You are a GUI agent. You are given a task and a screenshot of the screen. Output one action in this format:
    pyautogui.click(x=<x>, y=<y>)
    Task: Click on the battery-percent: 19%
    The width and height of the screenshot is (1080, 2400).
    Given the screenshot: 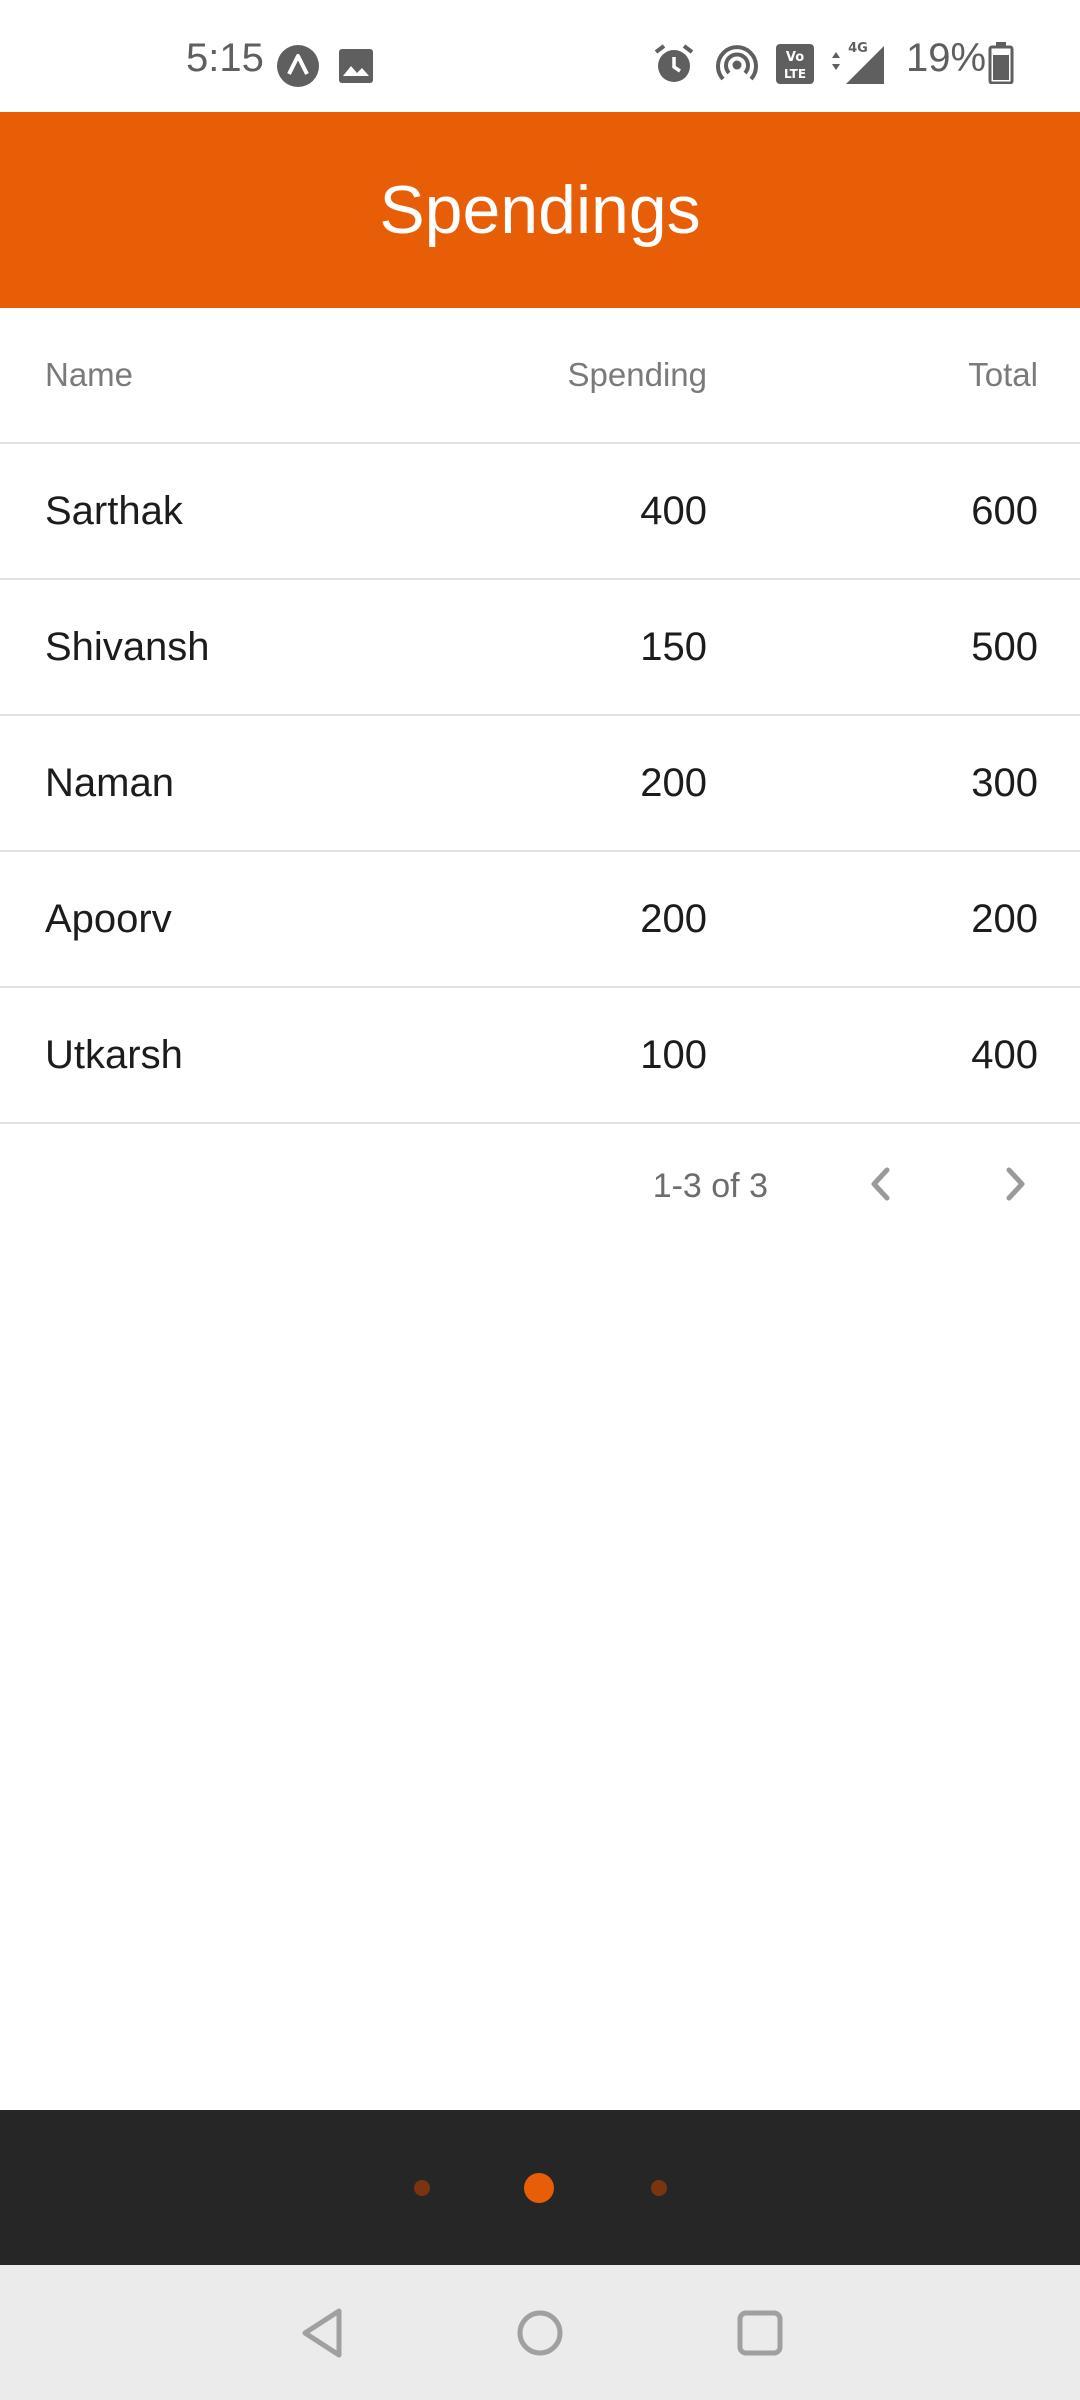 What is the action you would take?
    pyautogui.click(x=946, y=58)
    